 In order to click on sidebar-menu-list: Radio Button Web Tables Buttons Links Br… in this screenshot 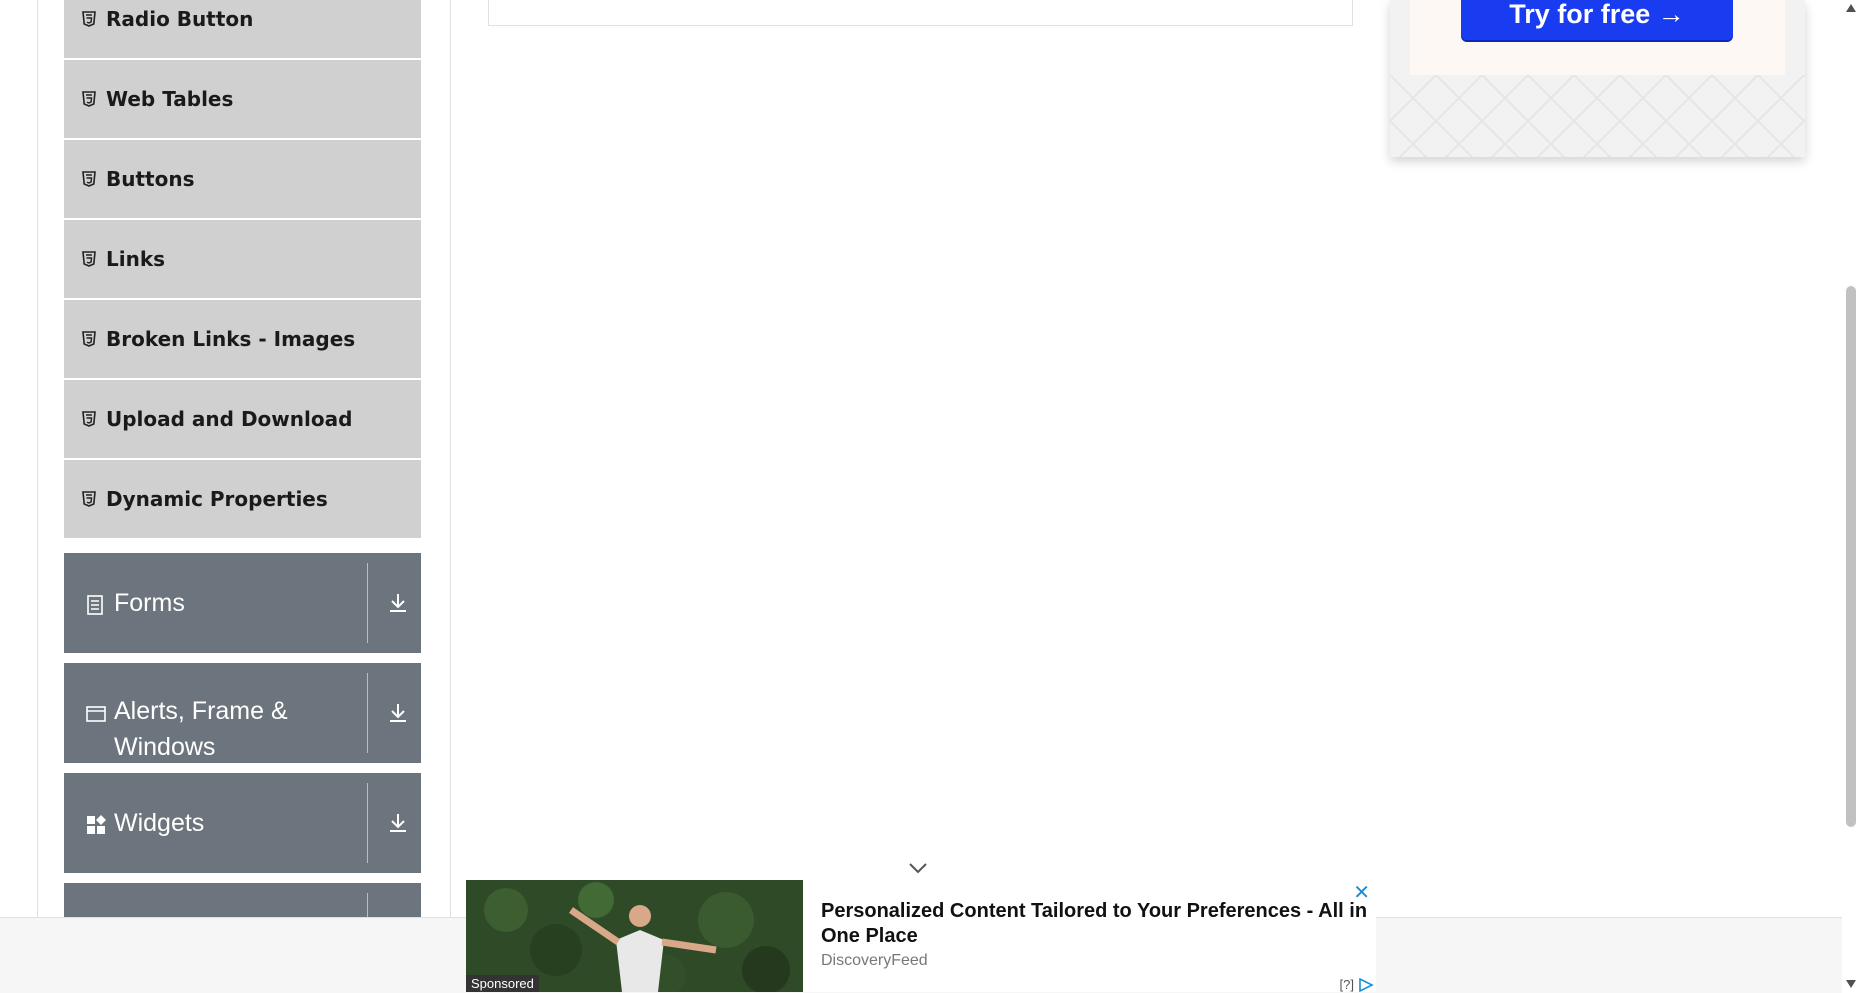, I will do `click(242, 270)`.